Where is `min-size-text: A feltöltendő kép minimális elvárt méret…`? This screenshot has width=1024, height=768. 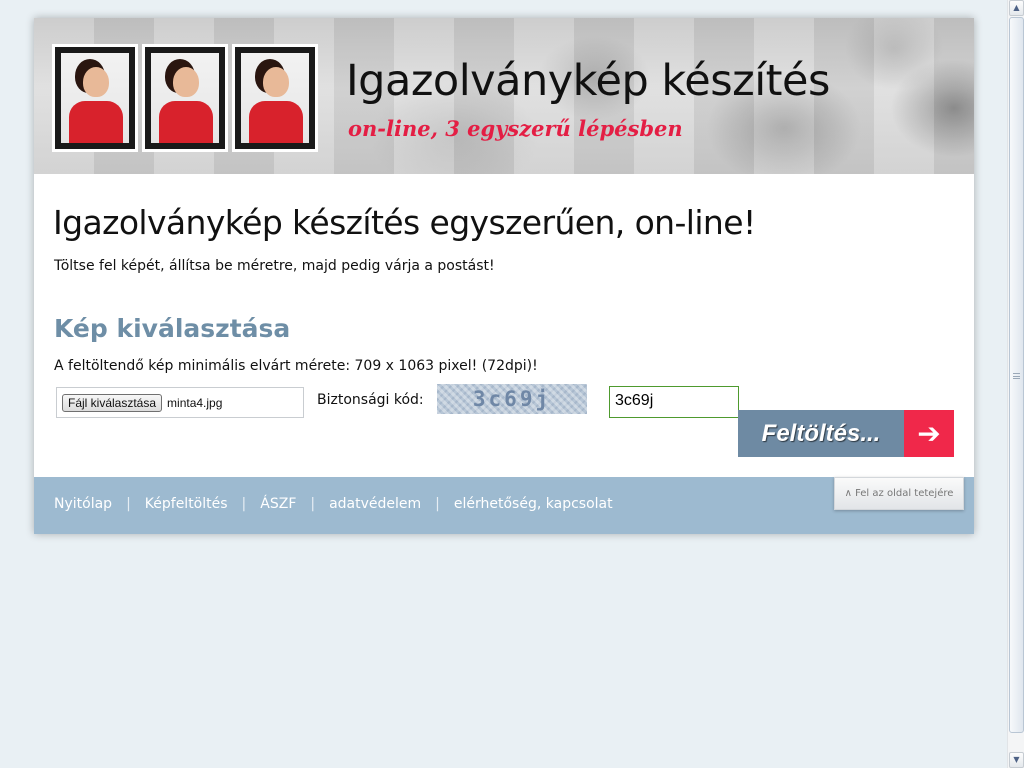
min-size-text: A feltöltendő kép minimális elvárt méret… is located at coordinates (296, 366).